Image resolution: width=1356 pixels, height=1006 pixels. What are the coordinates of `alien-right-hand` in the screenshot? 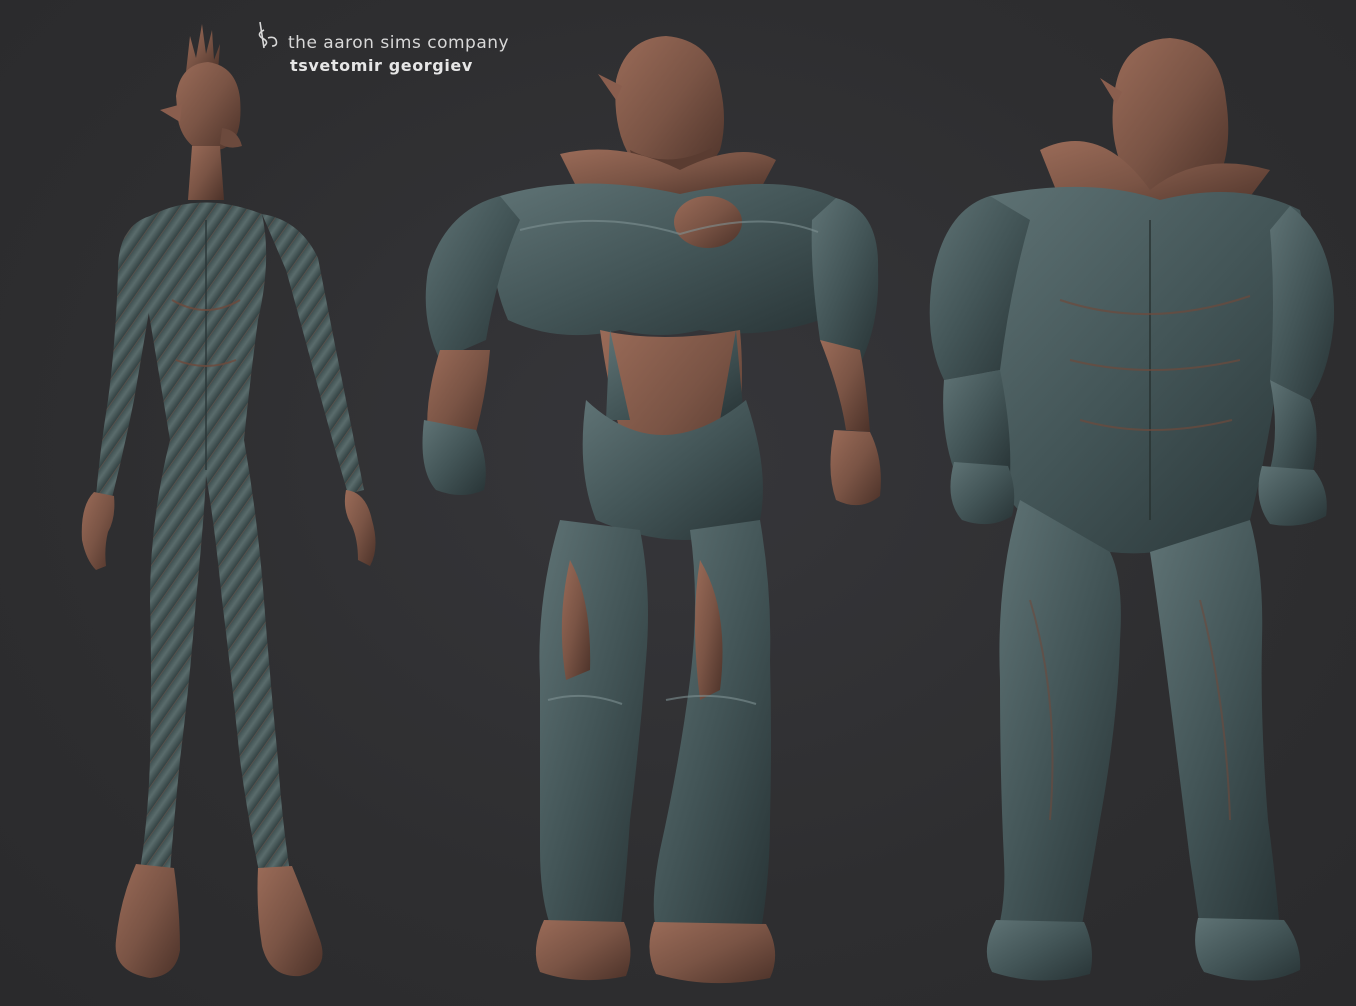 It's located at (360, 528).